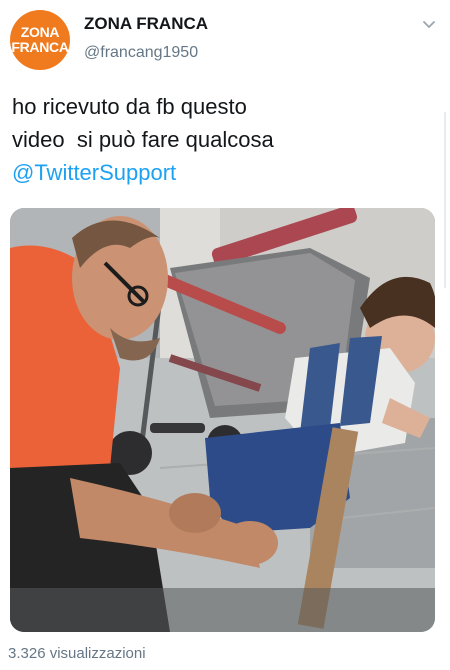 The width and height of the screenshot is (450, 670). Describe the element at coordinates (217, 172) in the screenshot. I see `mention-link: @TwitterSupport` at that location.